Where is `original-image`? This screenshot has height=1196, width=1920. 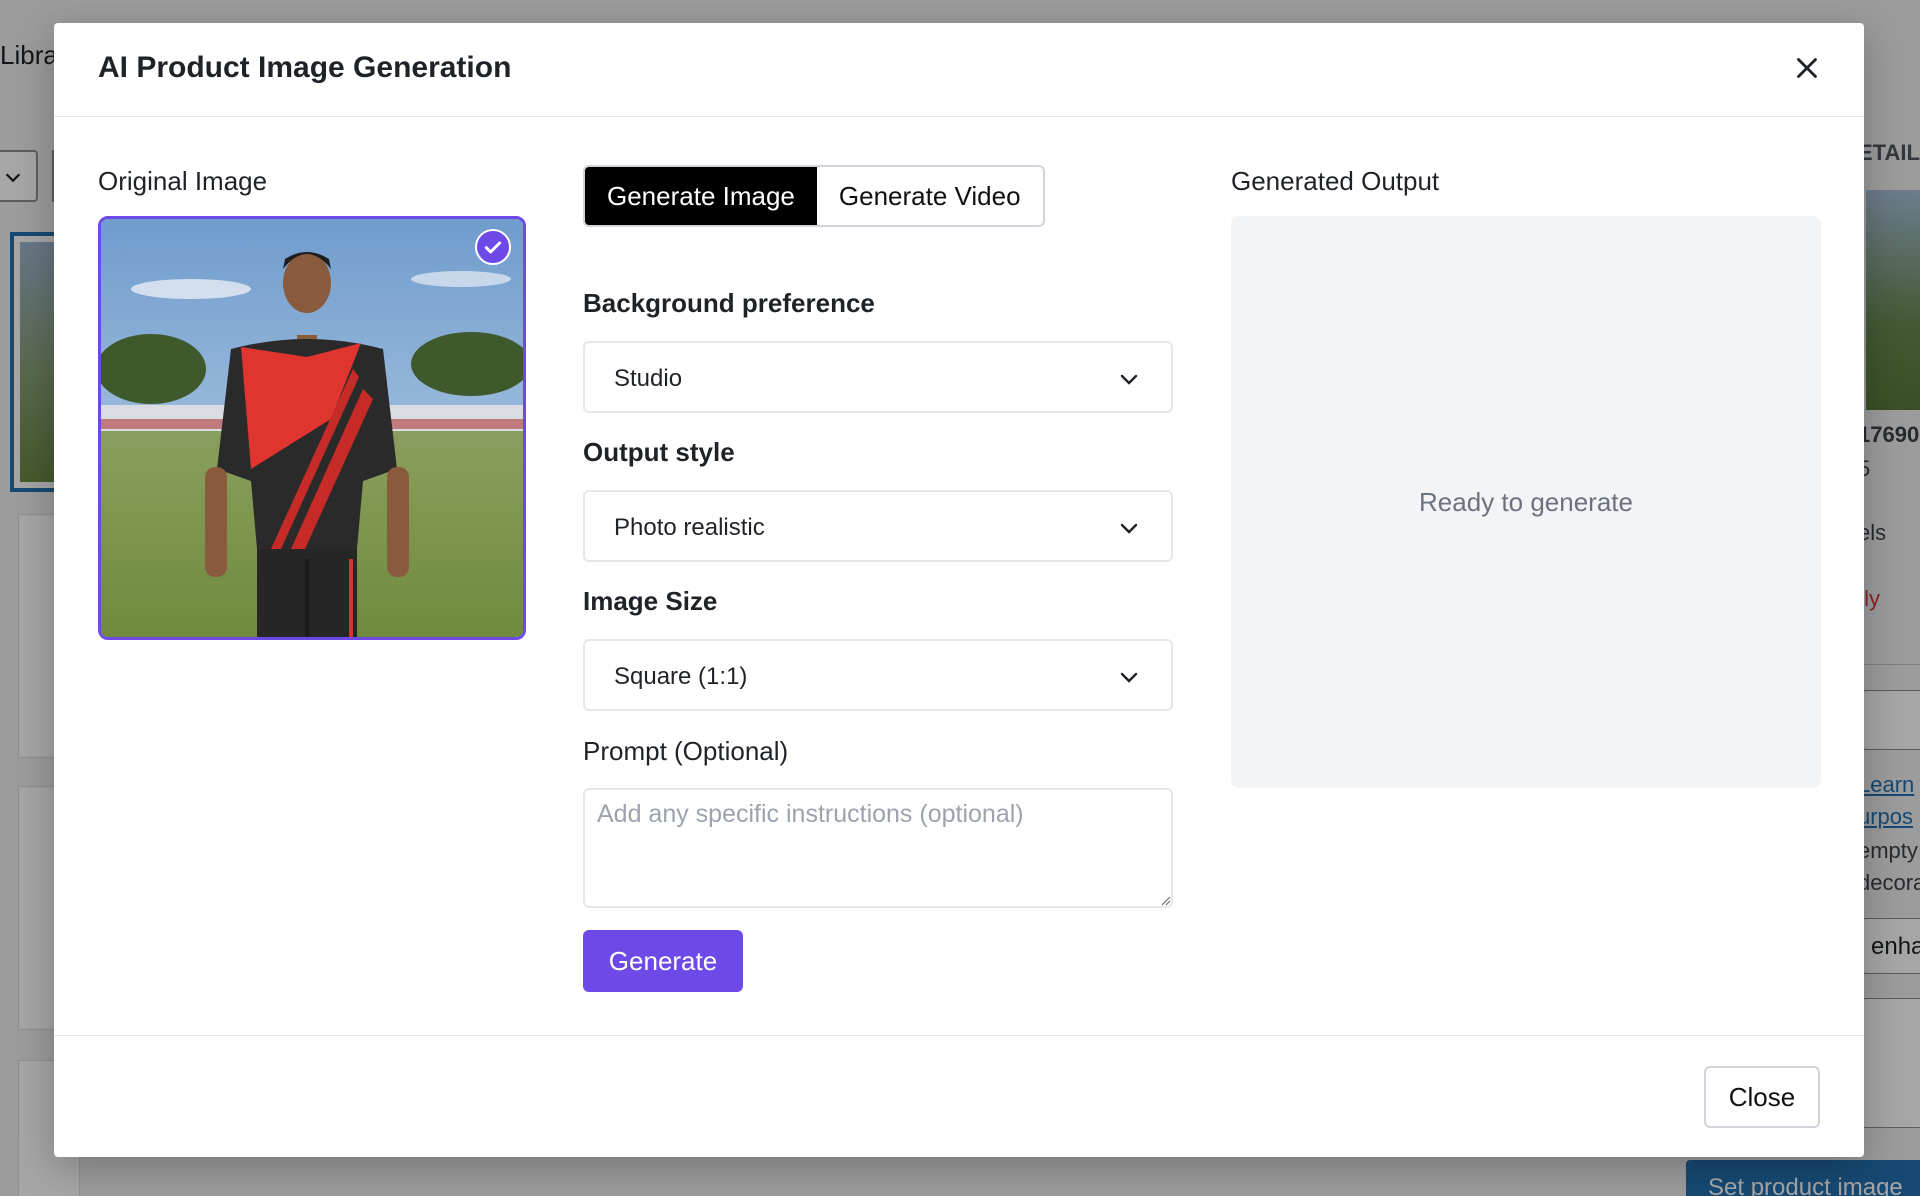 original-image is located at coordinates (312, 428).